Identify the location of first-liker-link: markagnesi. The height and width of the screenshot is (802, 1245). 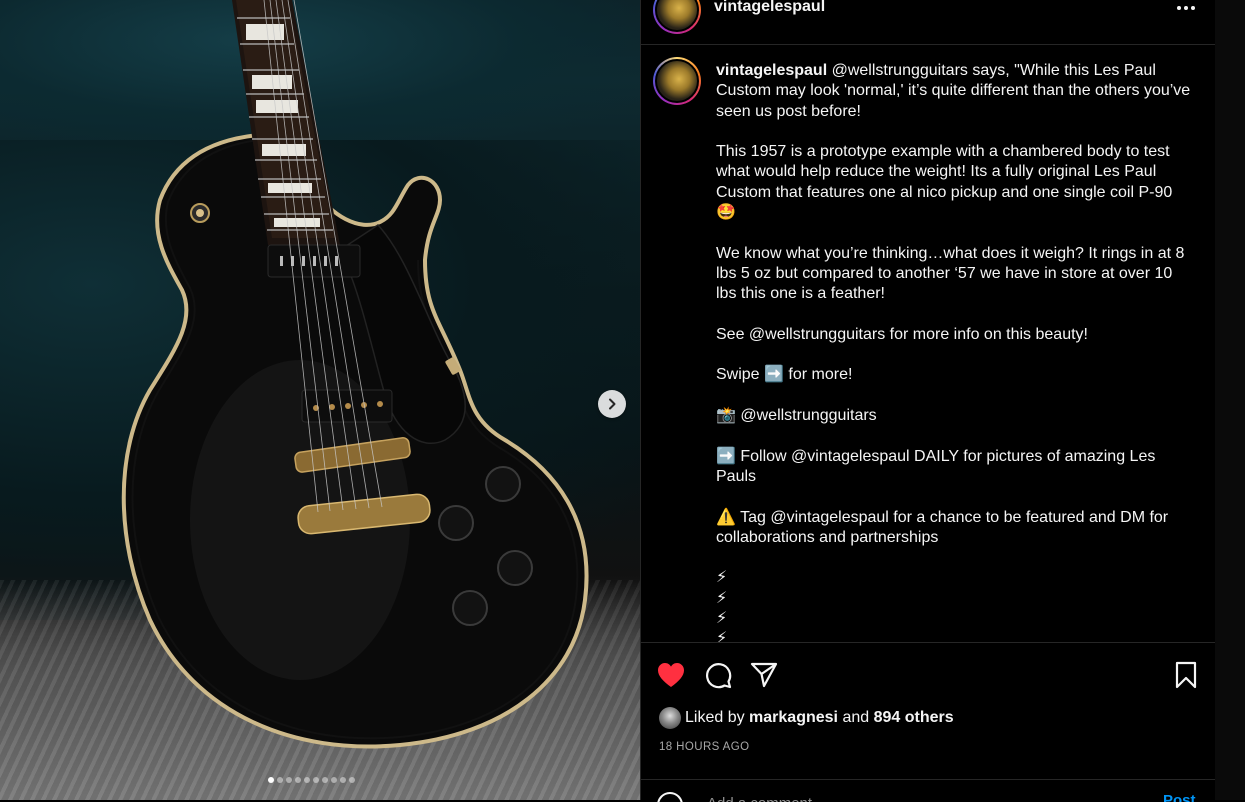
(793, 718).